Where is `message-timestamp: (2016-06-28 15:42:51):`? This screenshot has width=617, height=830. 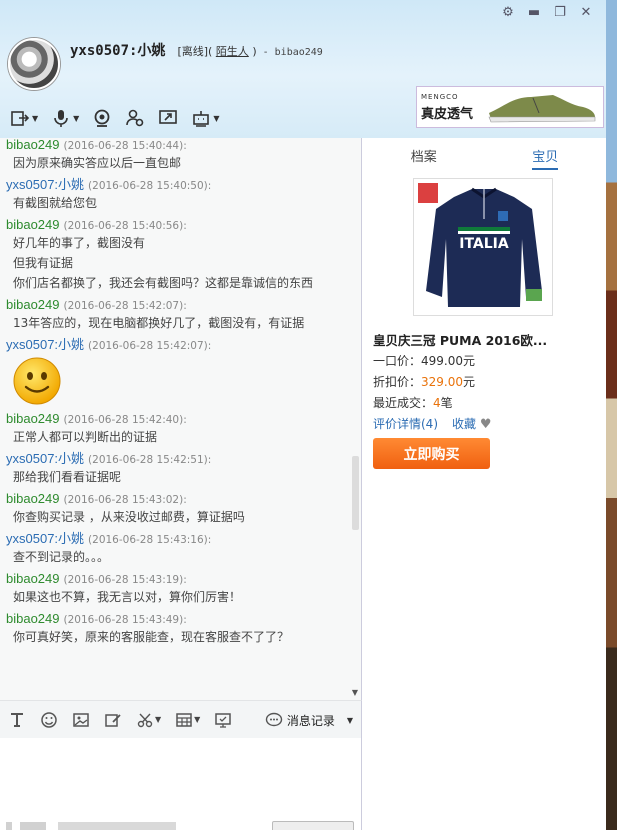 message-timestamp: (2016-06-28 15:42:51): is located at coordinates (150, 460).